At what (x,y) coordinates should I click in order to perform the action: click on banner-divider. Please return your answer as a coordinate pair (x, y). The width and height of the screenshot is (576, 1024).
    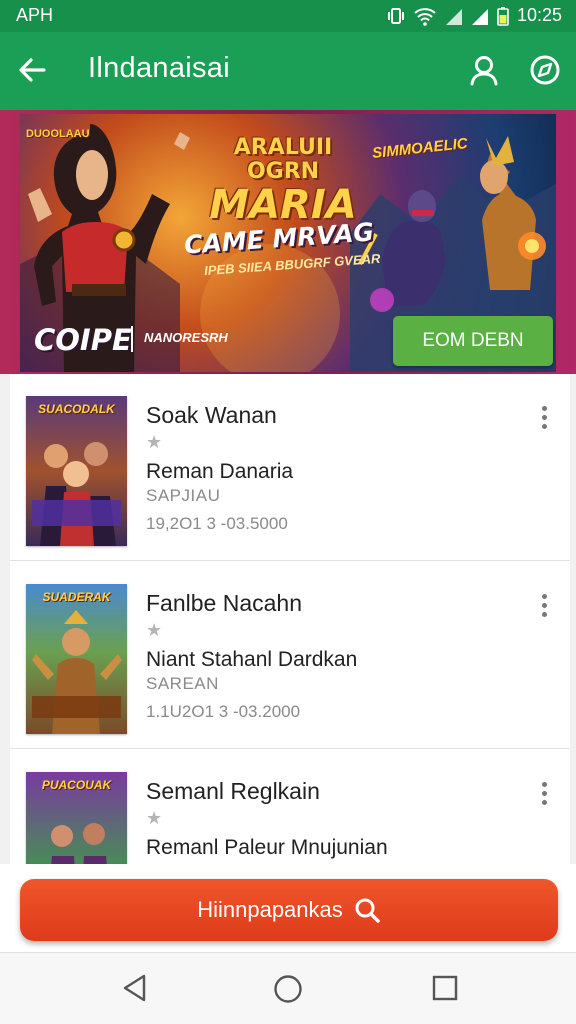
    Looking at the image, I should click on (132, 339).